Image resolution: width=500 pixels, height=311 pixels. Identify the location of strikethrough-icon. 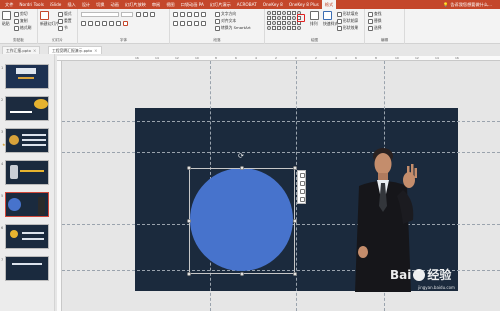
(104, 23).